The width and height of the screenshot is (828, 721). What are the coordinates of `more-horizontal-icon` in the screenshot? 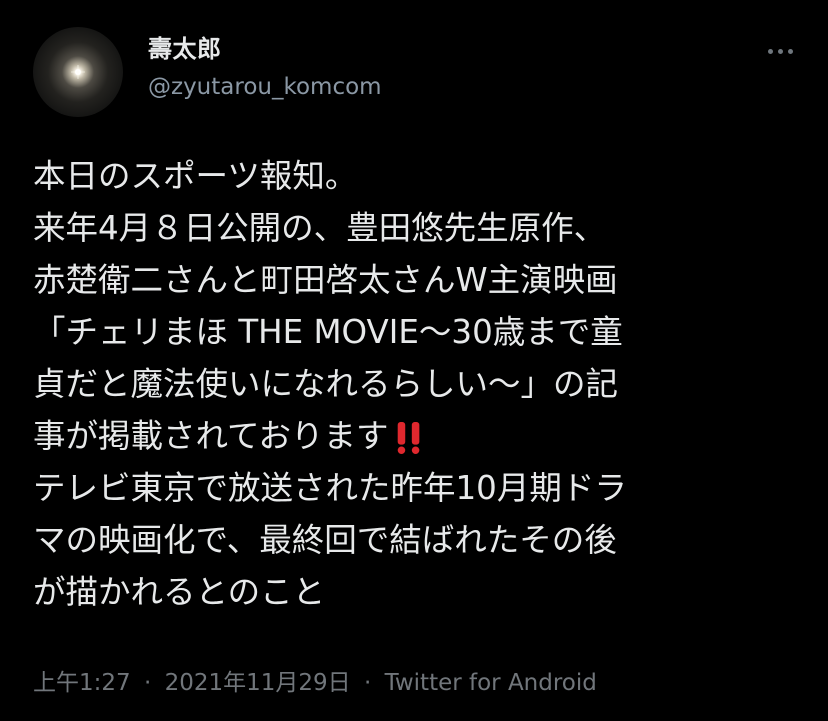 It's located at (770, 51).